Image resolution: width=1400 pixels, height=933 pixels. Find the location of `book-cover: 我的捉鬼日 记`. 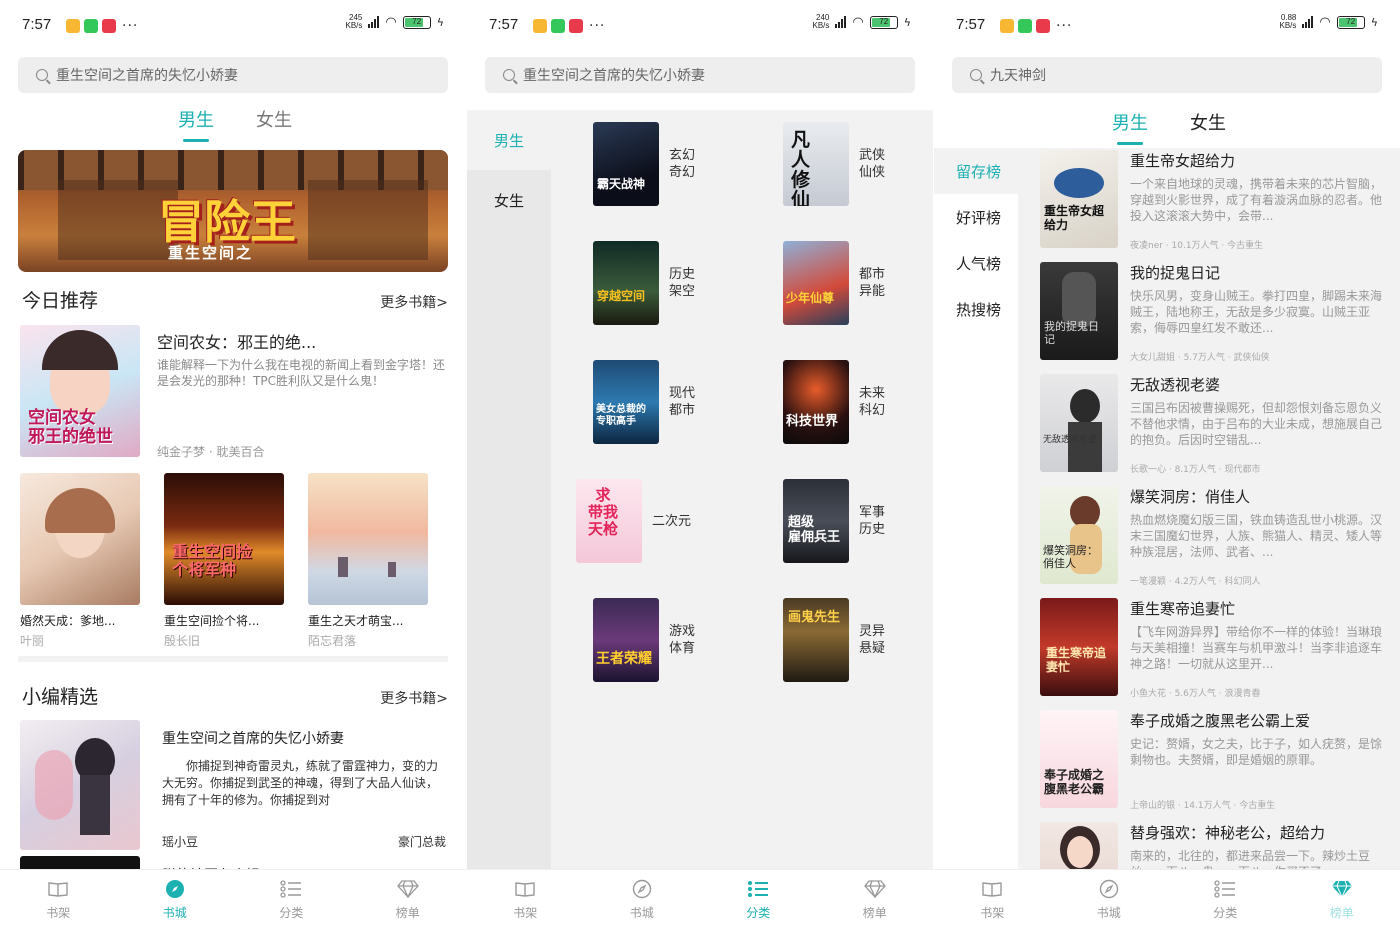

book-cover: 我的捉鬼日 记 is located at coordinates (1079, 311).